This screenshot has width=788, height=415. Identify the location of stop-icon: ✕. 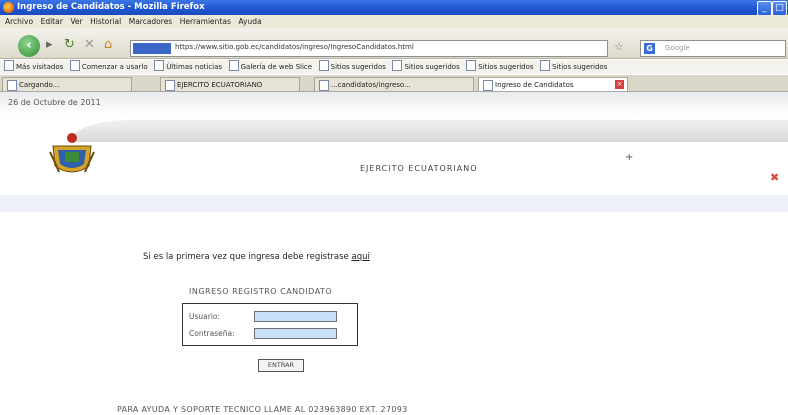
(89, 44).